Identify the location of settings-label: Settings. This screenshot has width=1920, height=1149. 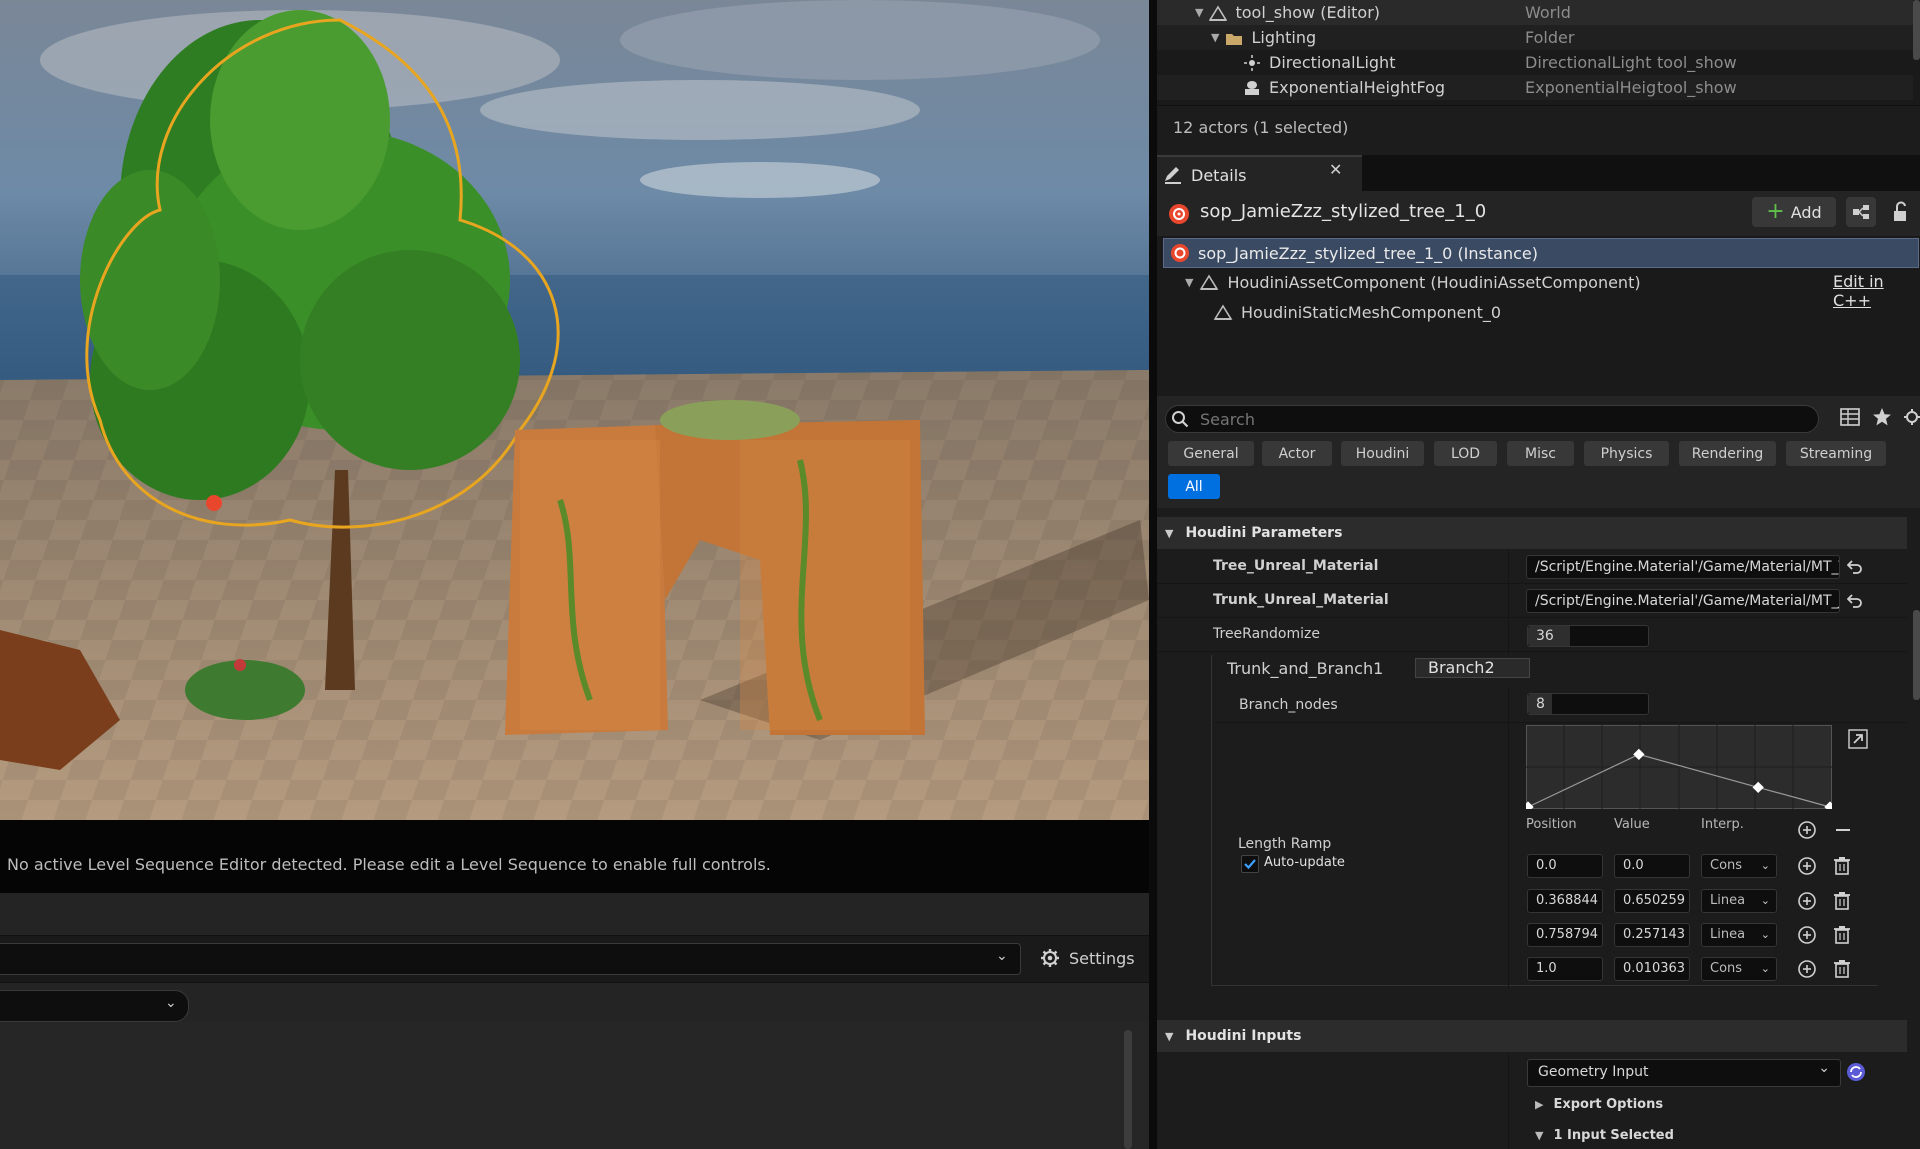
(1102, 958).